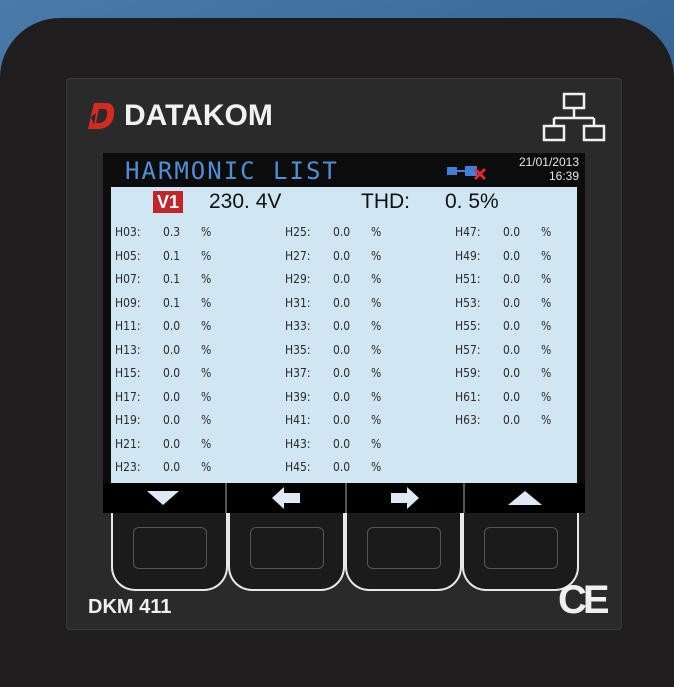  I want to click on harmonic-order: H39:, so click(298, 396).